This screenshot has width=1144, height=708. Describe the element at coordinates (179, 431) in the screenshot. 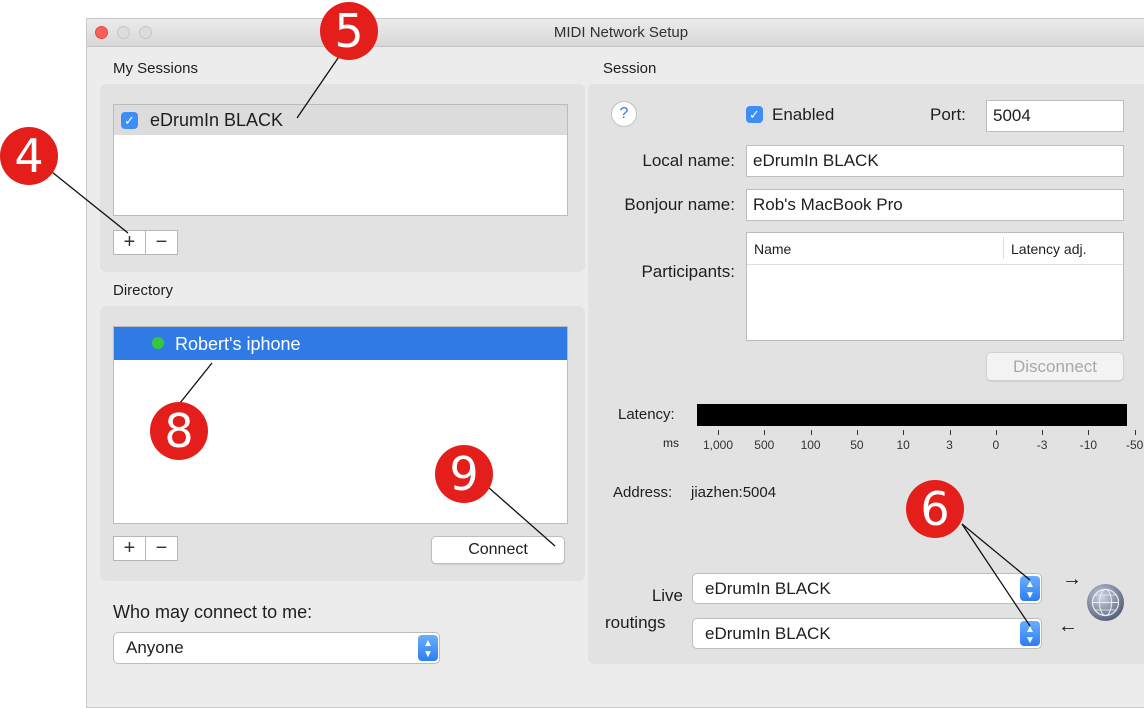

I see `annotation-badge-8: 8` at that location.